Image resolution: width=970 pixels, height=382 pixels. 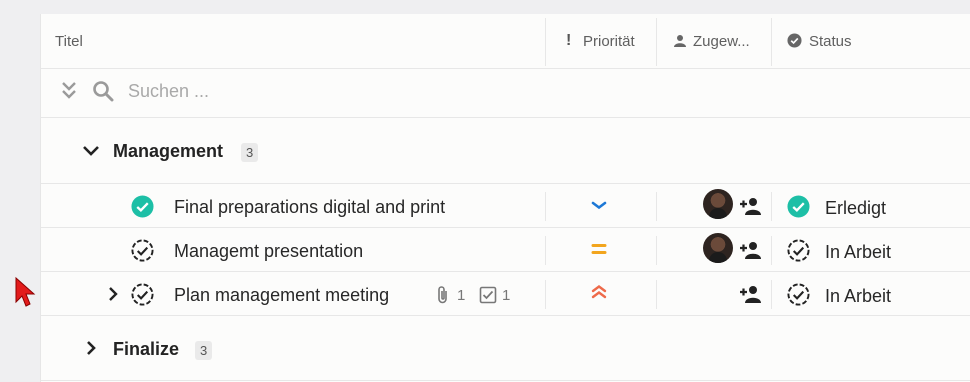 I want to click on priority-low-icon, so click(x=599, y=205).